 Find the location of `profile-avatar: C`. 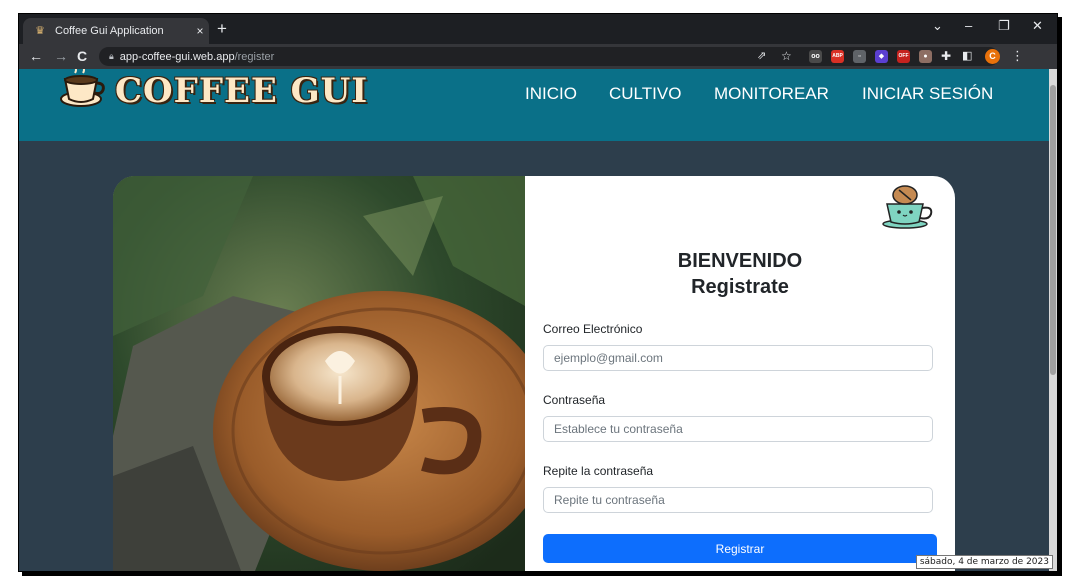

profile-avatar: C is located at coordinates (992, 56).